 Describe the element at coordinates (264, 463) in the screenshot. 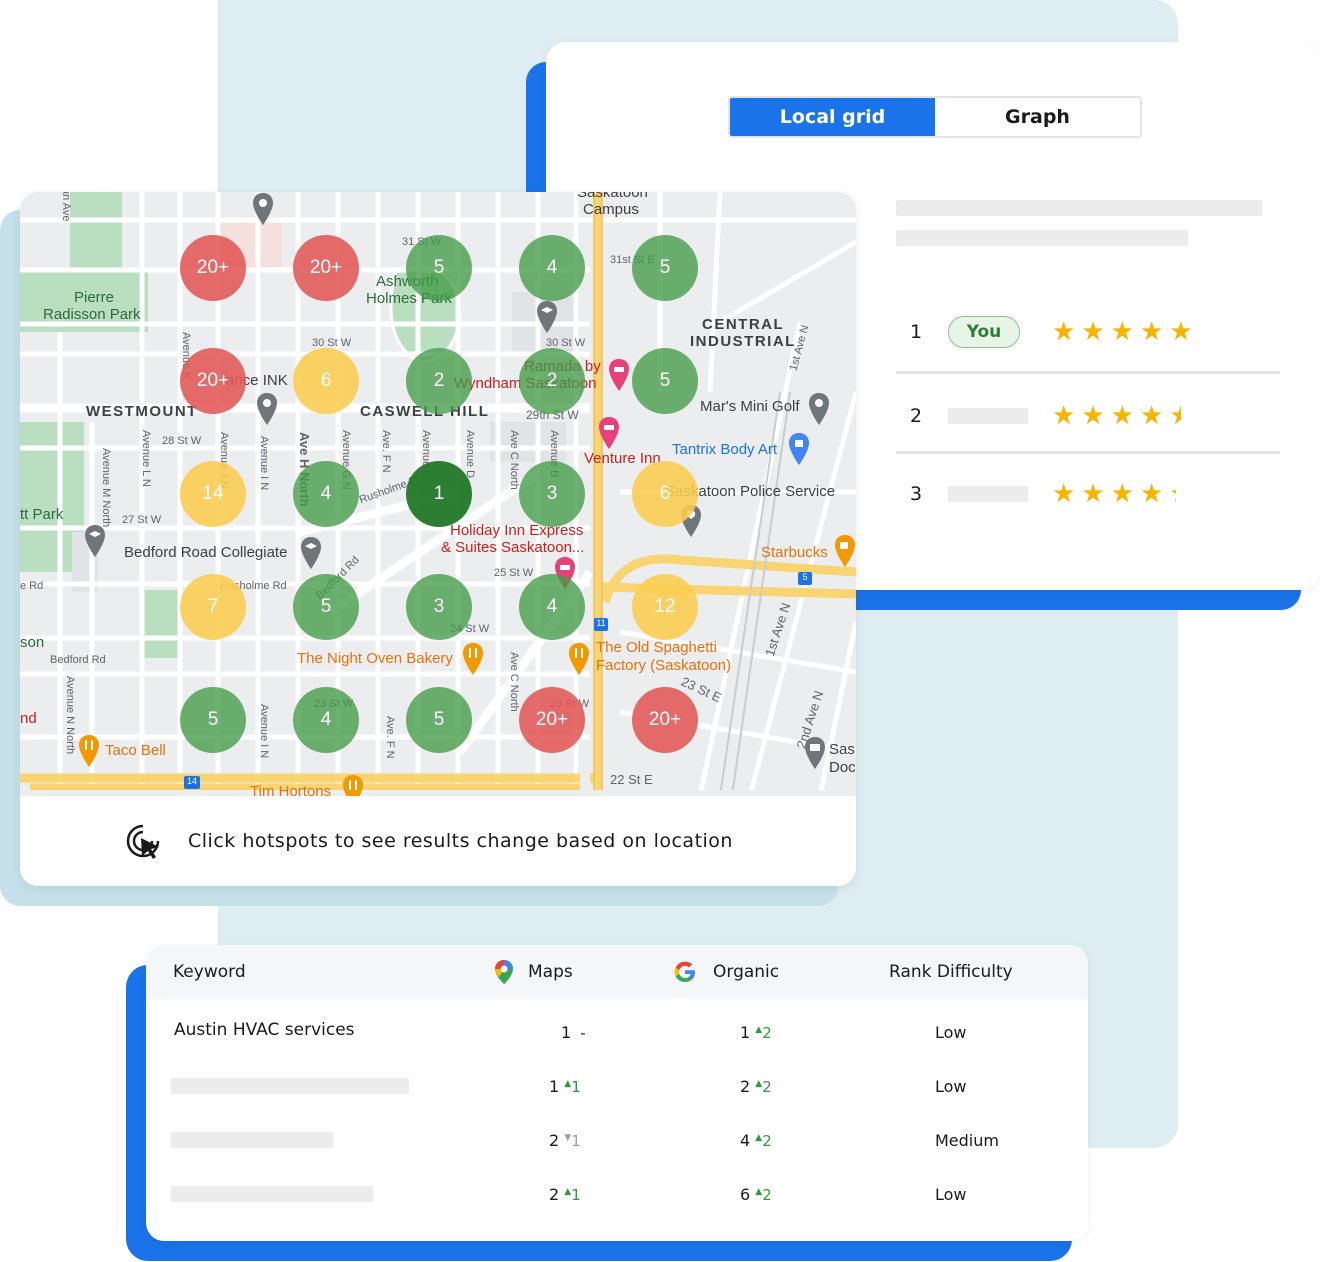

I see `street-label: Avenue I N` at that location.